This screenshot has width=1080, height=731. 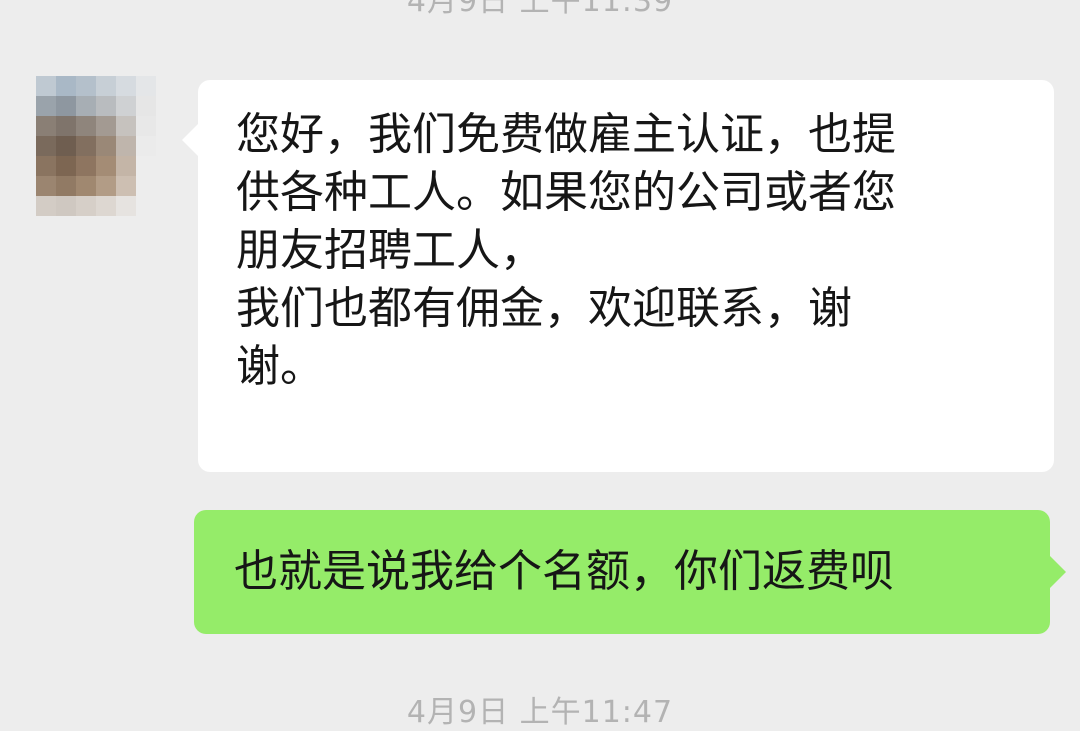 I want to click on outgoing-message-text: 也就是说我给个名额，你们返费呗, so click(x=564, y=571).